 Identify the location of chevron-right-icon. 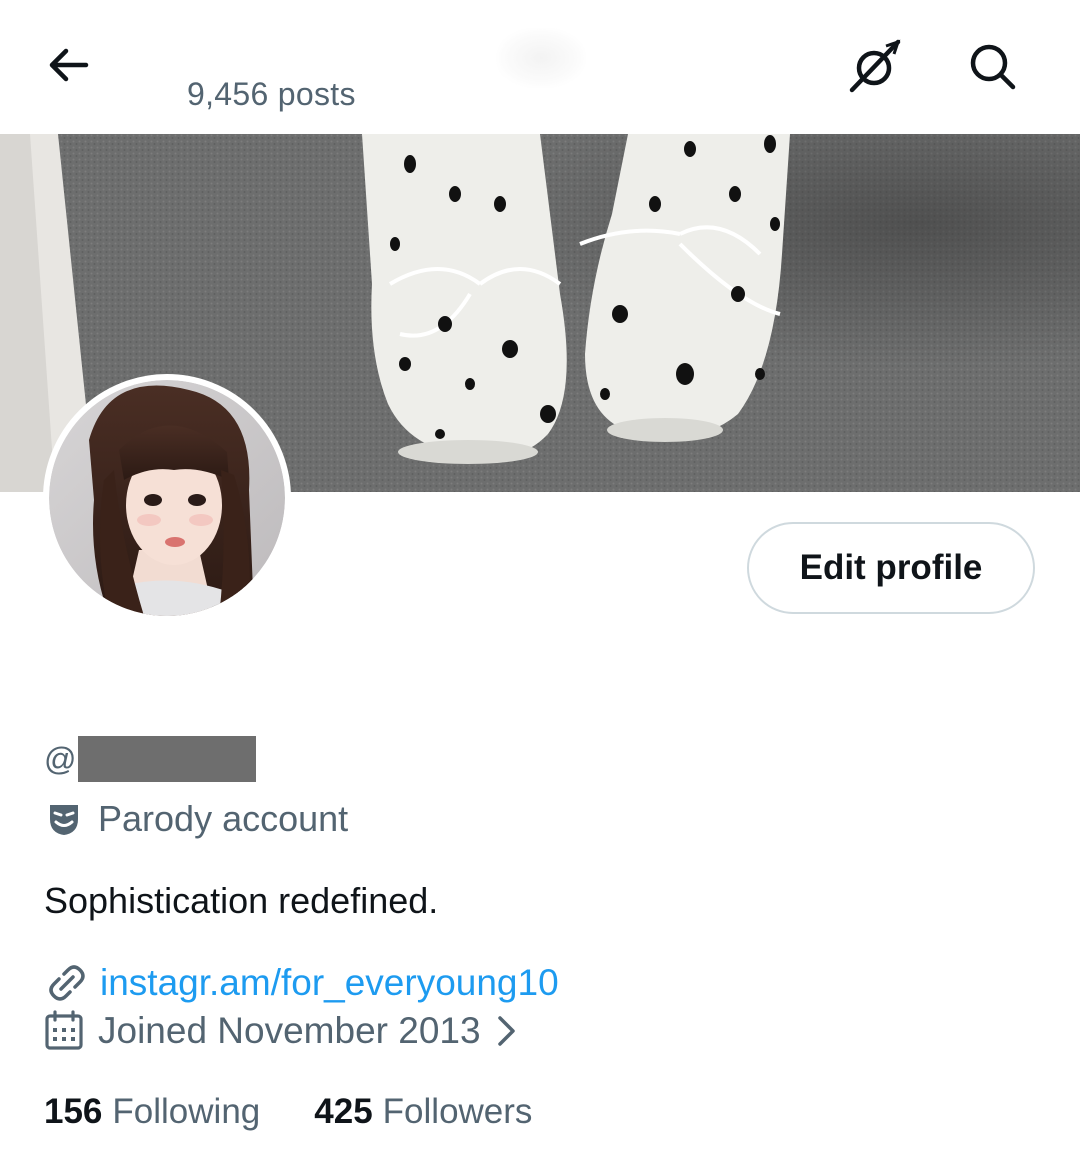
(507, 1031).